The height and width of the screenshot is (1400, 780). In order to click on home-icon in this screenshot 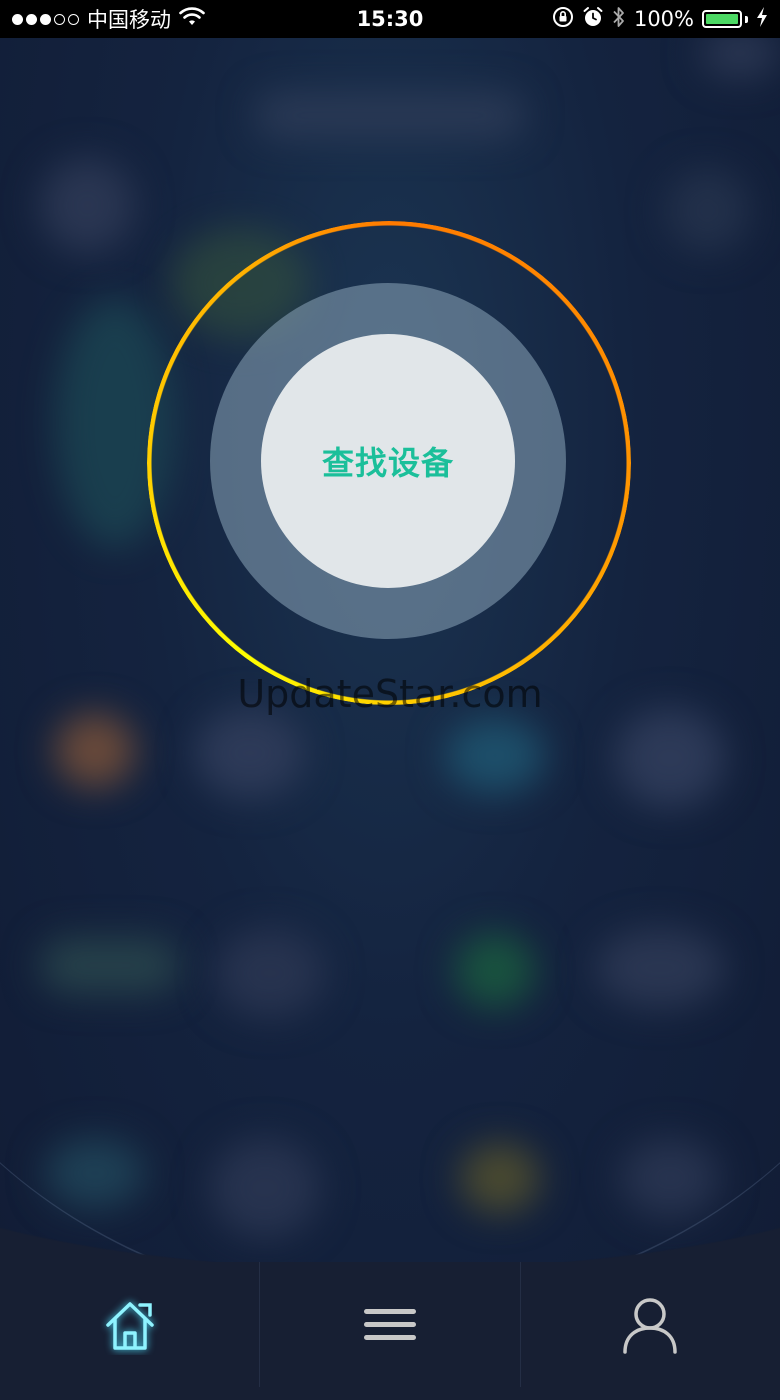, I will do `click(130, 1325)`.